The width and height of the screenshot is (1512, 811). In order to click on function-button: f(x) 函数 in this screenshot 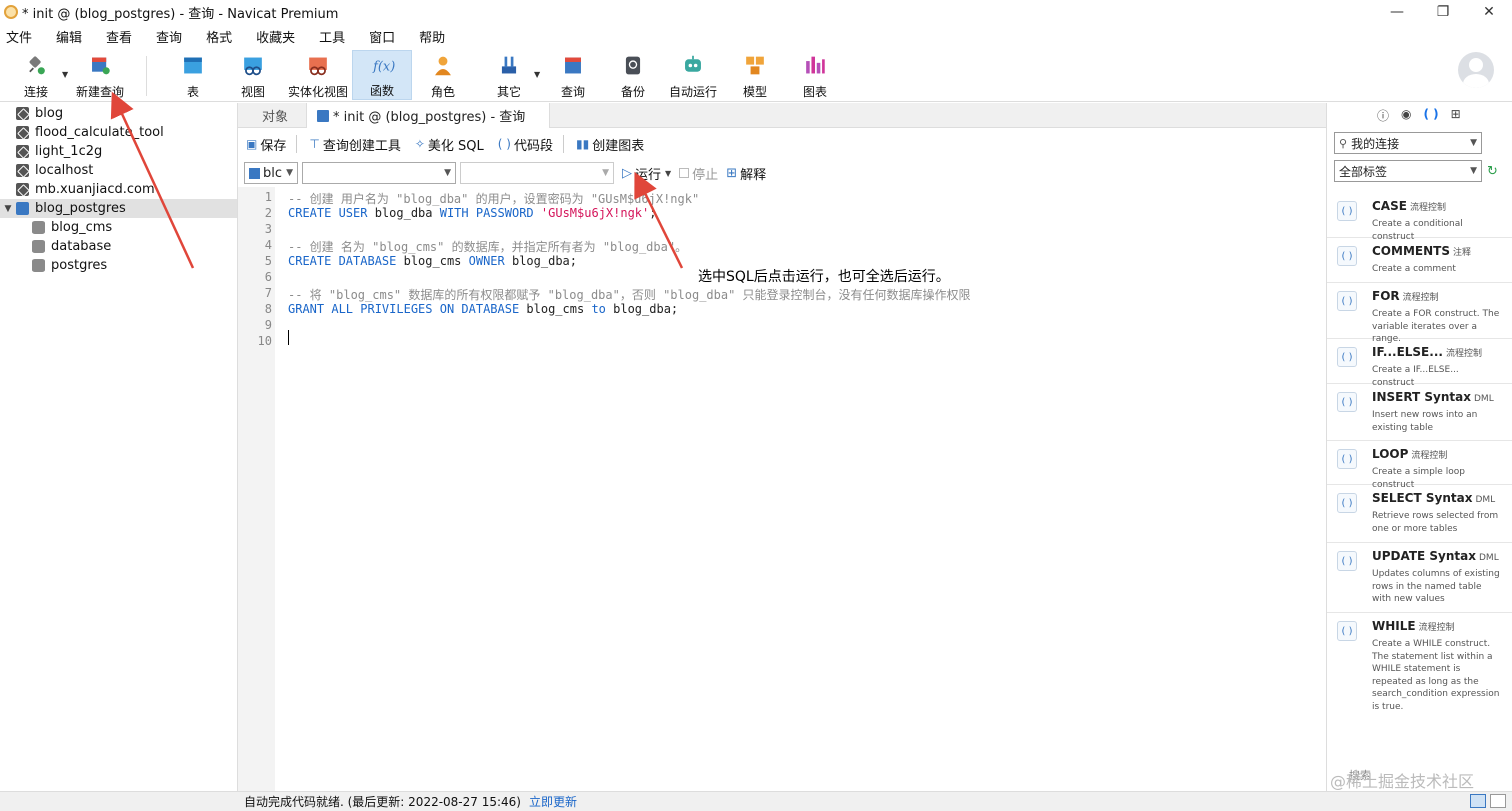, I will do `click(382, 75)`.